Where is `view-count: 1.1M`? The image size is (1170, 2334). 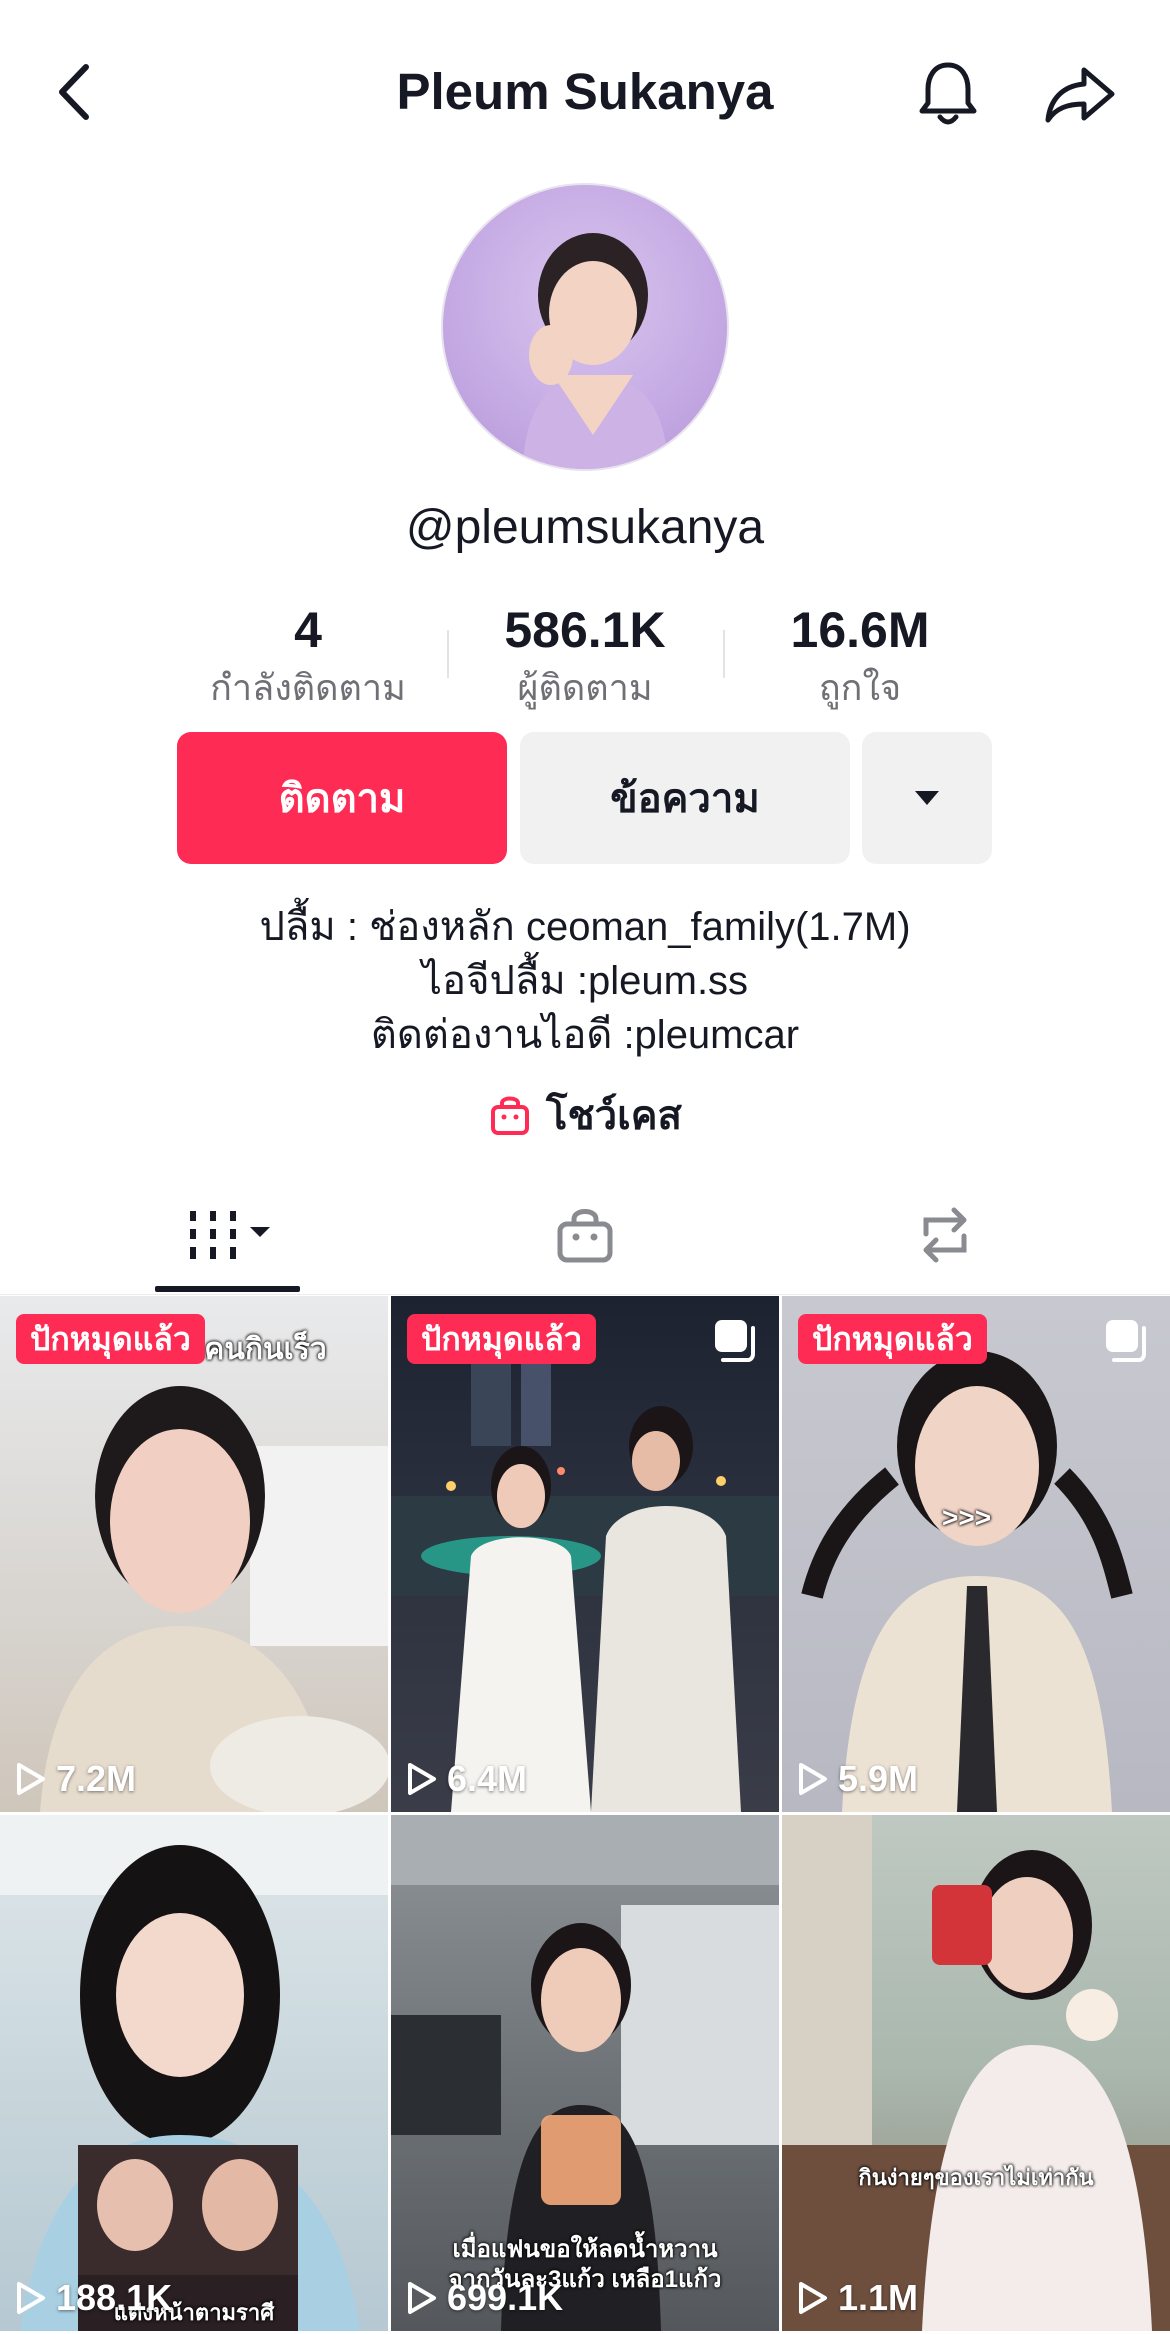
view-count: 1.1M is located at coordinates (858, 2298).